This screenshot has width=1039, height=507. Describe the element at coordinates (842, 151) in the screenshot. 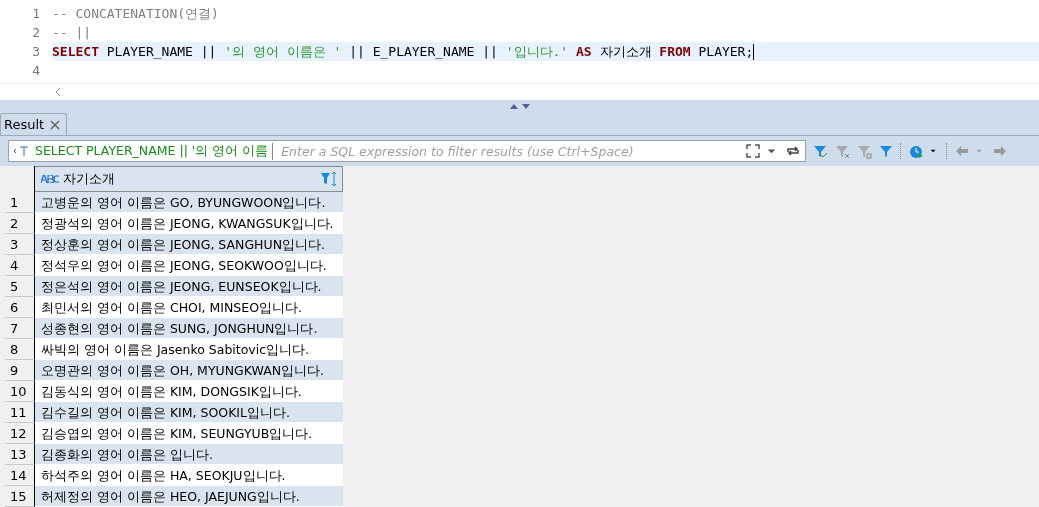

I see `filter-clear-icon` at that location.